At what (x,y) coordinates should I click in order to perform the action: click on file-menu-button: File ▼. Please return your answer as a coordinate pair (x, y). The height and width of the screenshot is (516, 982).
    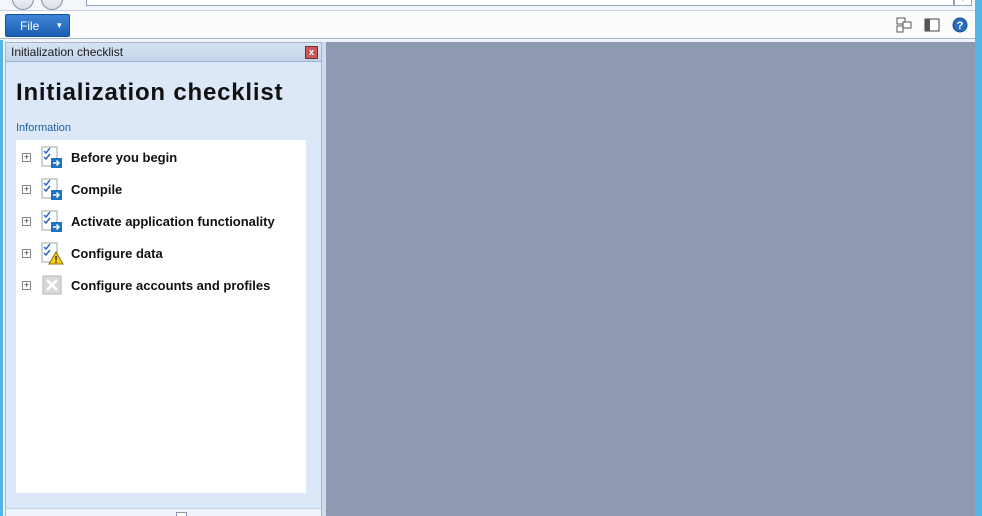
    Looking at the image, I should click on (37, 25).